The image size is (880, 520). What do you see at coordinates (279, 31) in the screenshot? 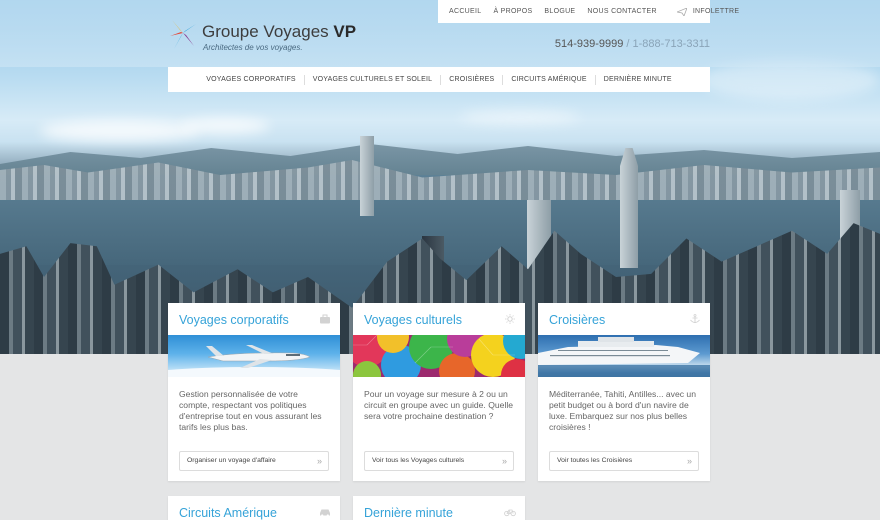
I see `brand-name: Groupe Voyages VP` at bounding box center [279, 31].